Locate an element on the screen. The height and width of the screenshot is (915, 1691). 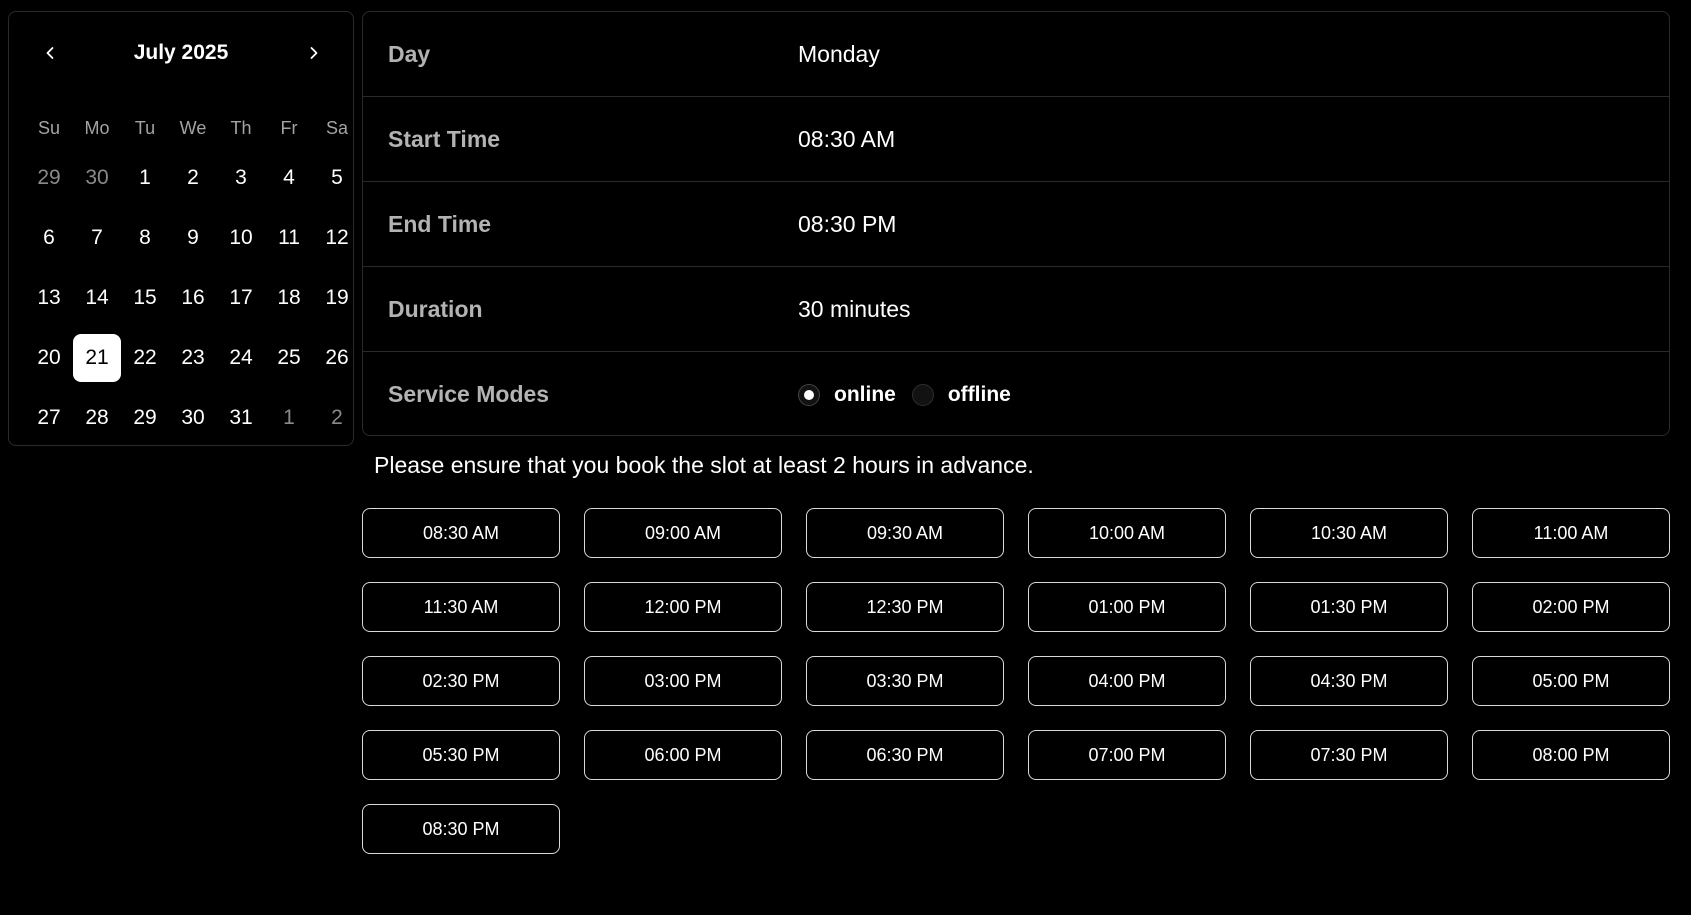
time-slot-button: 08:30 AM is located at coordinates (461, 533).